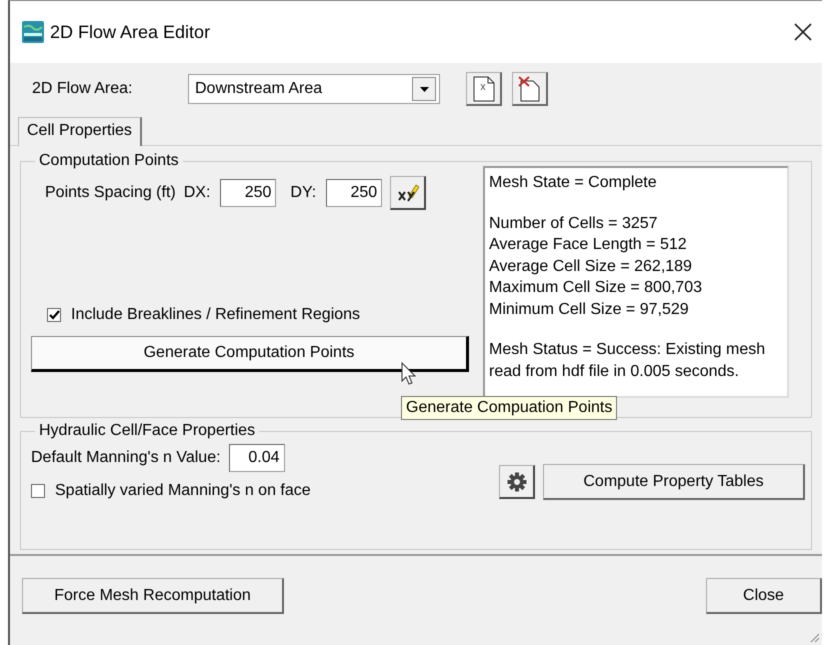 The image size is (824, 645). Describe the element at coordinates (215, 315) in the screenshot. I see `checkbox-label: Include Breaklines / Refinement Regions` at that location.